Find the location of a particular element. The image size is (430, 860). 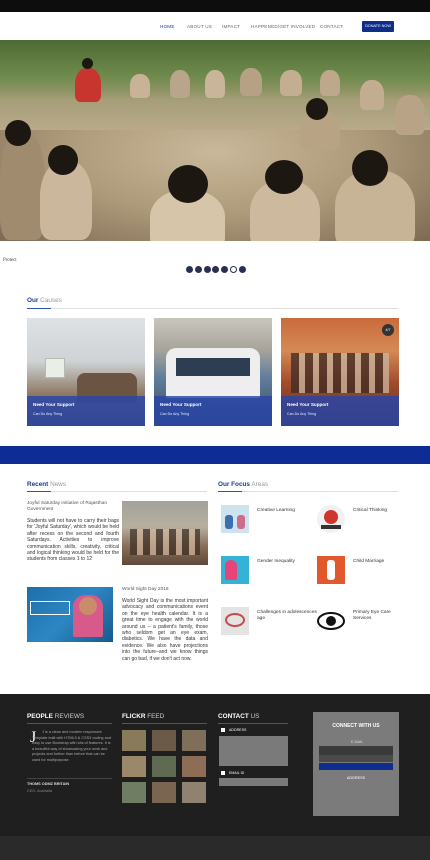

focus-label: Challenges in adolescences age is located at coordinates (287, 616).